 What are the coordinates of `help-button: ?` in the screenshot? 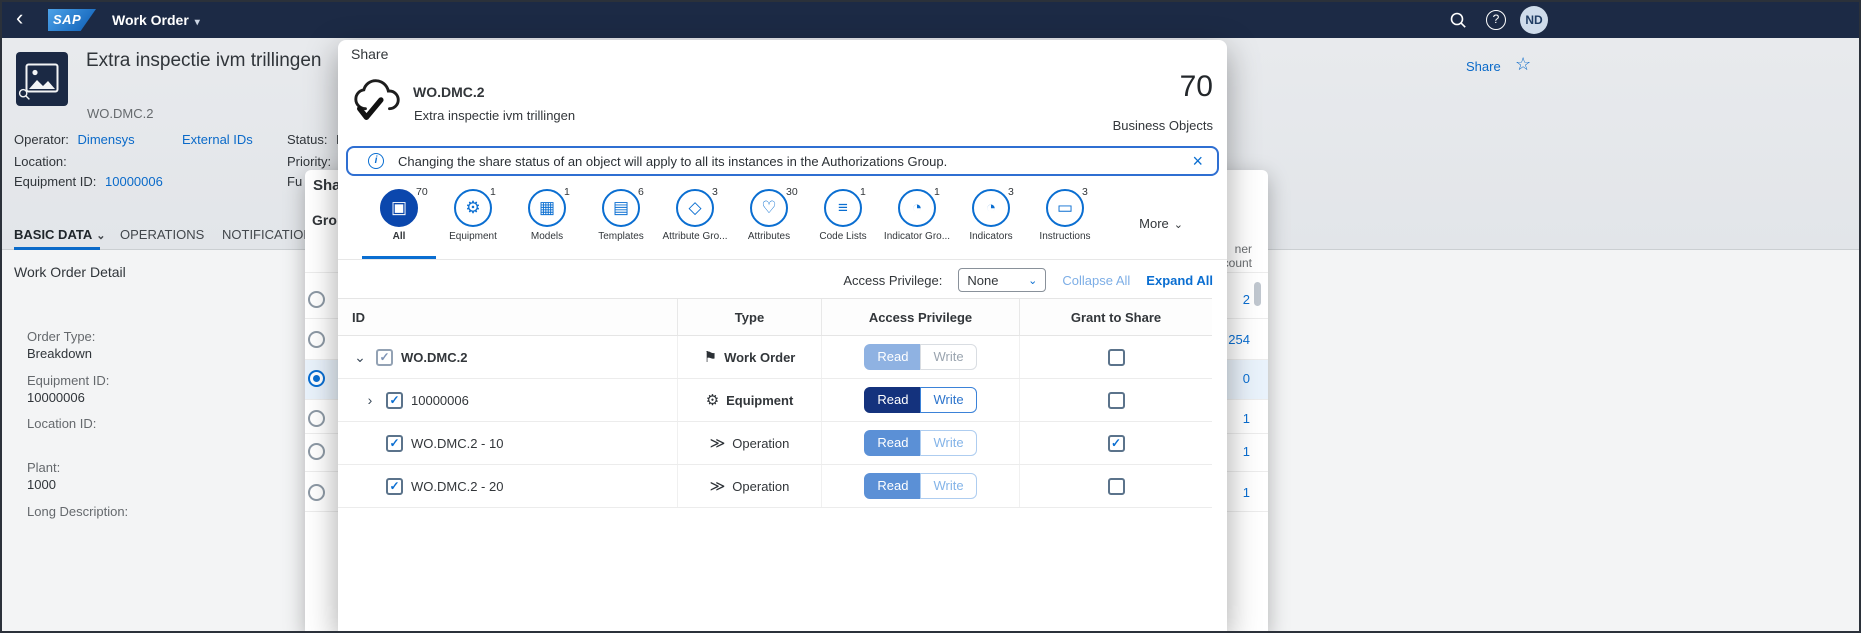 It's located at (1496, 20).